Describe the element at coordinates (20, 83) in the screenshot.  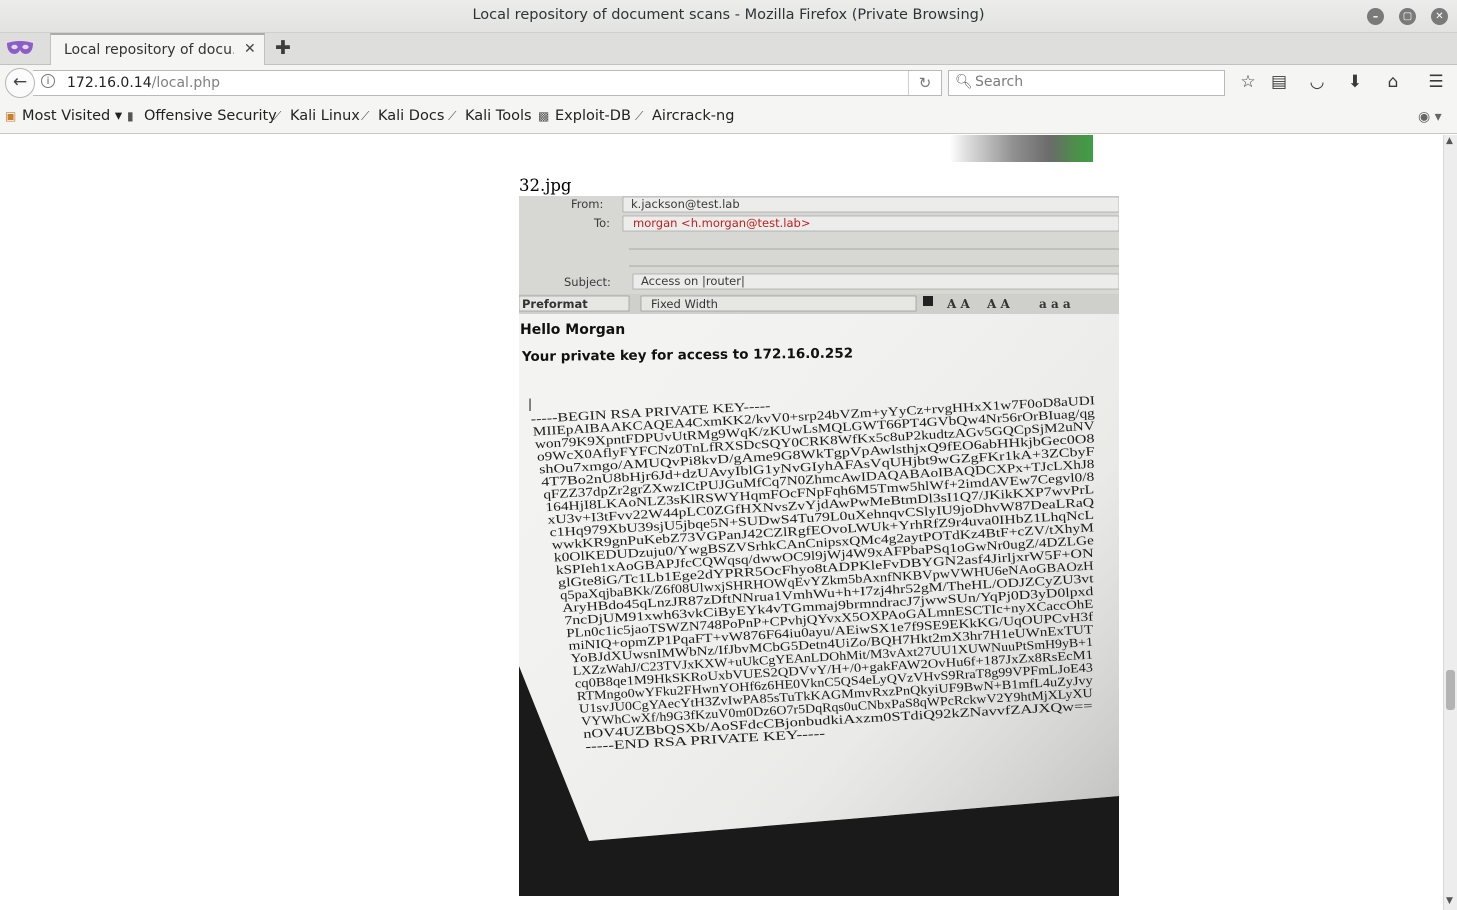
I see `back-arrow-icon: ←` at that location.